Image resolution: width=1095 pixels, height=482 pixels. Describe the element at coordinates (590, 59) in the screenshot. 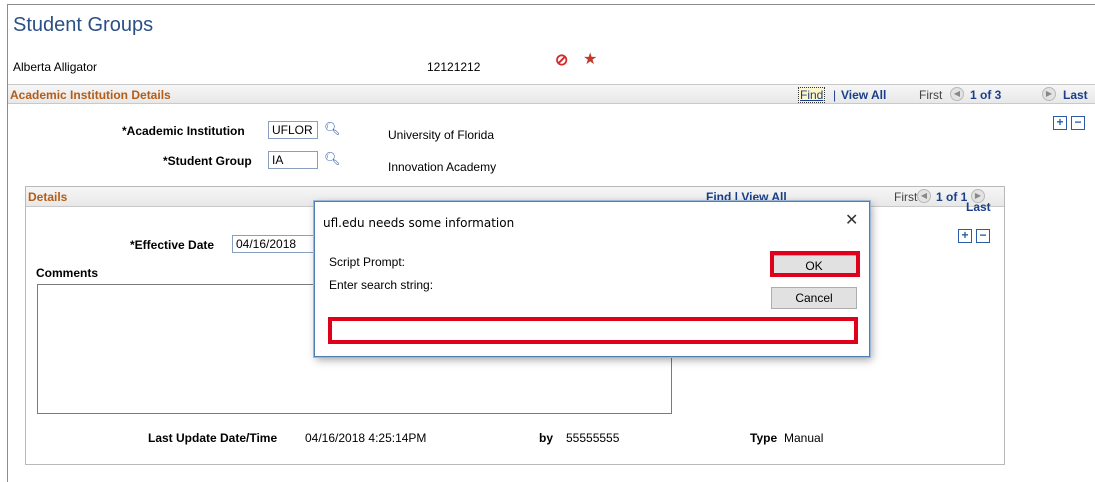

I see `star-icon: ★` at that location.